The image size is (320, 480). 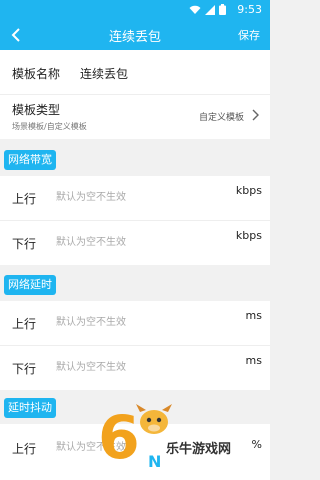 What do you see at coordinates (30, 408) in the screenshot?
I see `section-title-jitter: 延时抖动` at bounding box center [30, 408].